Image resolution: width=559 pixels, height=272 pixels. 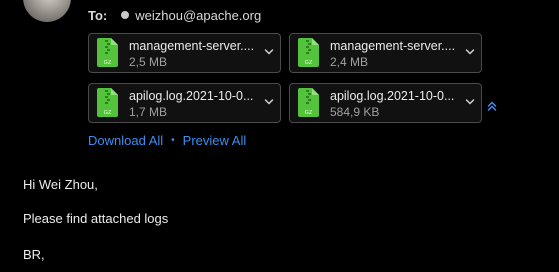 I want to click on download-all-link: Download All, so click(x=125, y=140).